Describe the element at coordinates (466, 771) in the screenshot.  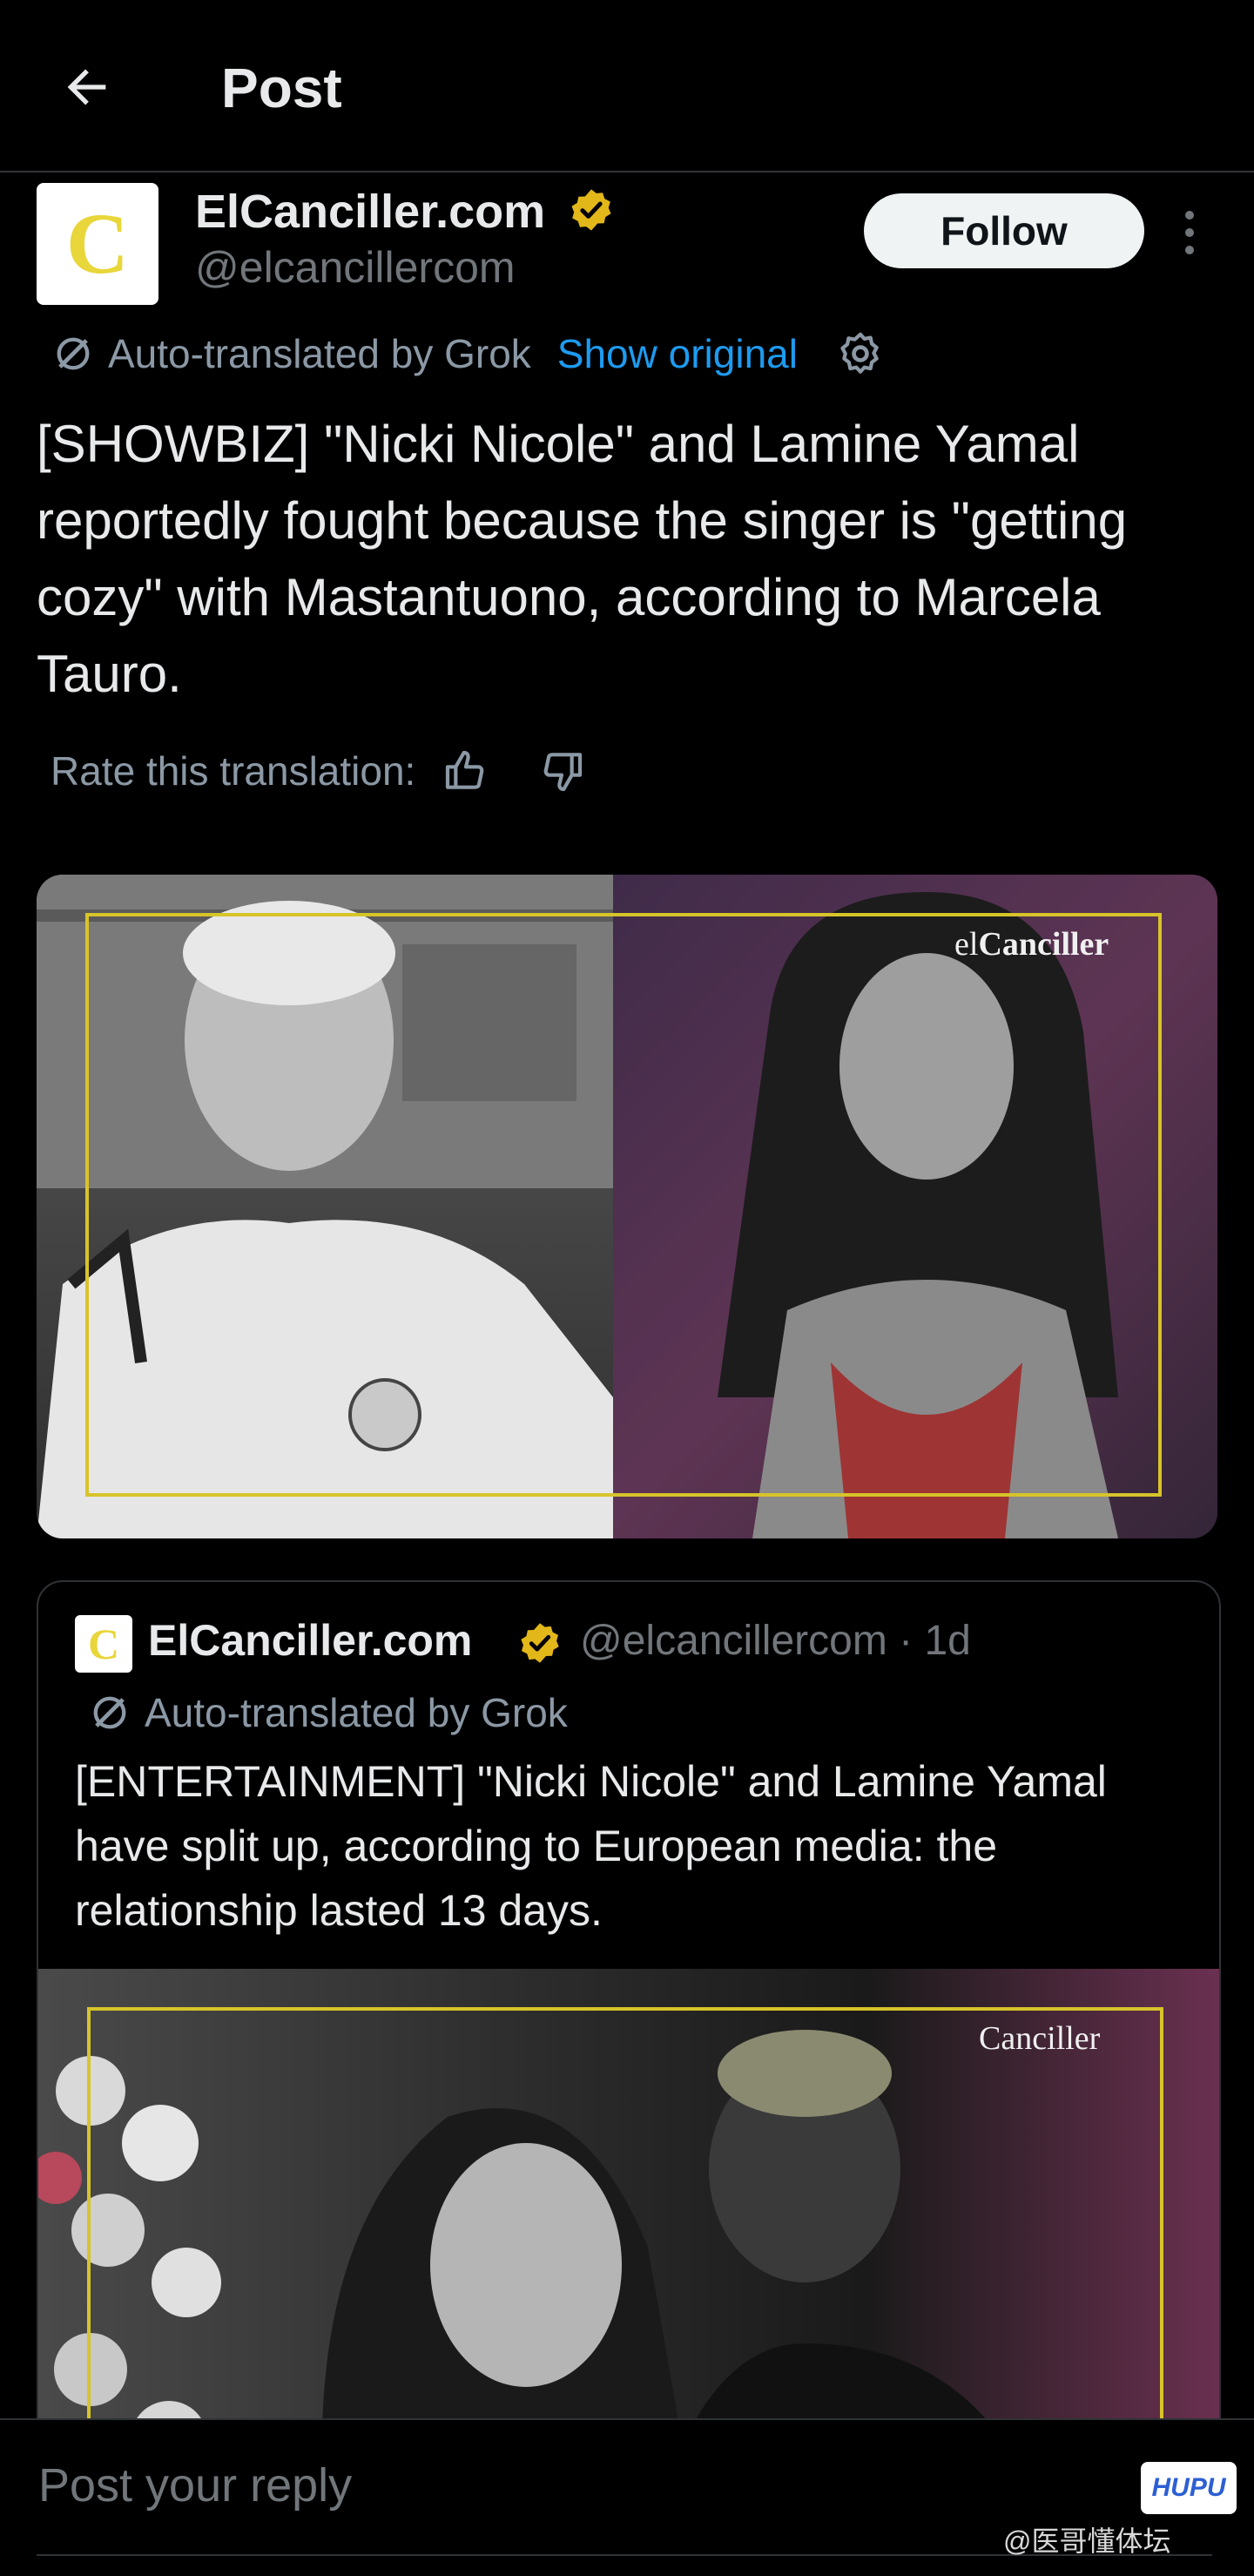
I see `thumbs-up-icon` at that location.